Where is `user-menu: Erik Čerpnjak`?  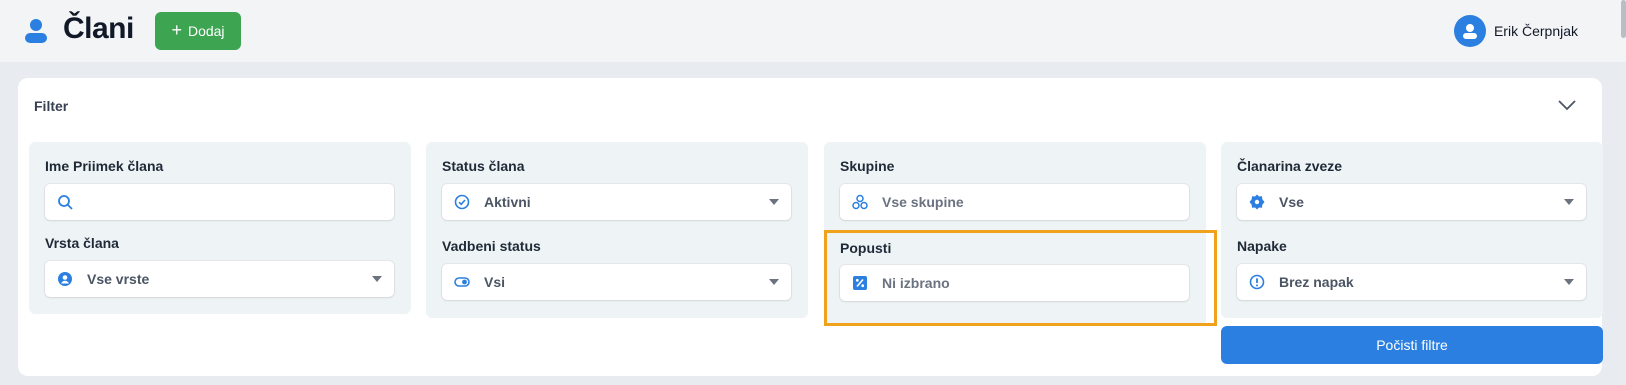 user-menu: Erik Čerpnjak is located at coordinates (1515, 31).